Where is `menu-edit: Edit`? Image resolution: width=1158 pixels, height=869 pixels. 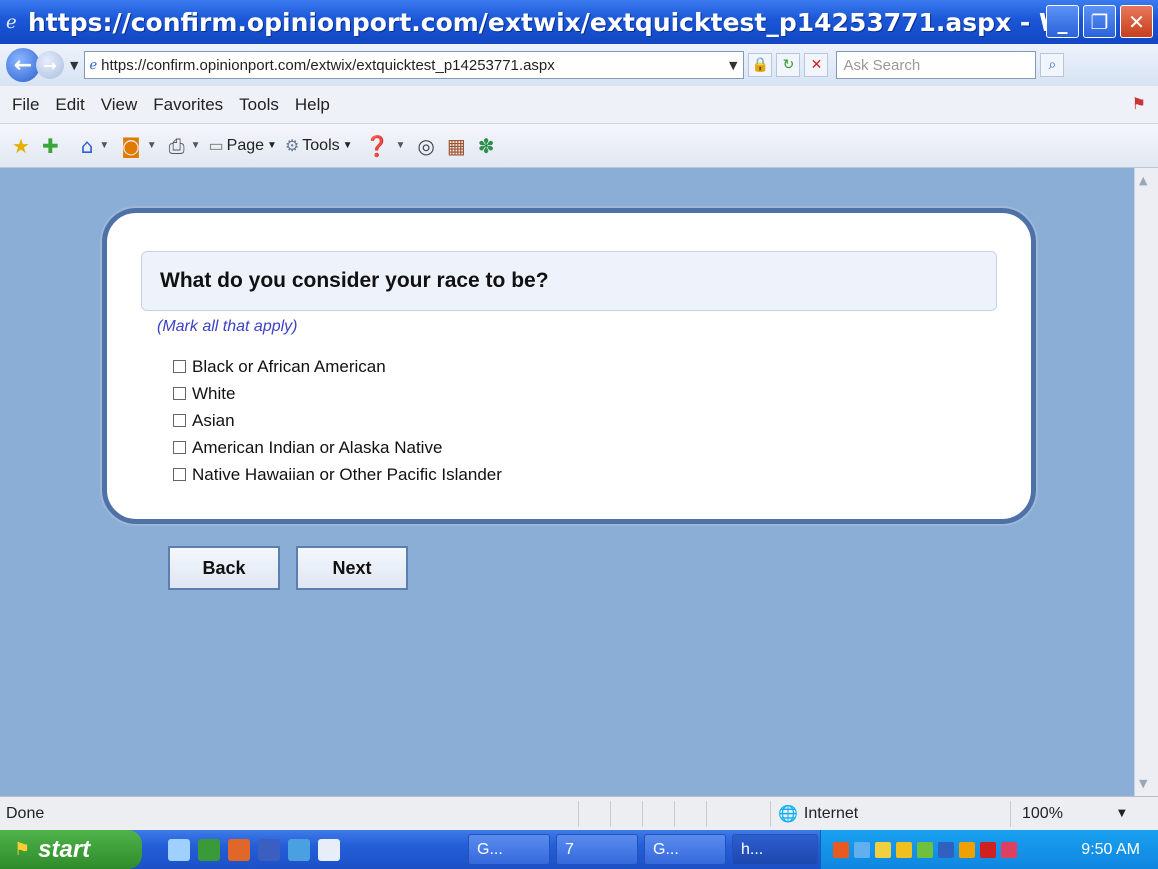 menu-edit: Edit is located at coordinates (69, 105).